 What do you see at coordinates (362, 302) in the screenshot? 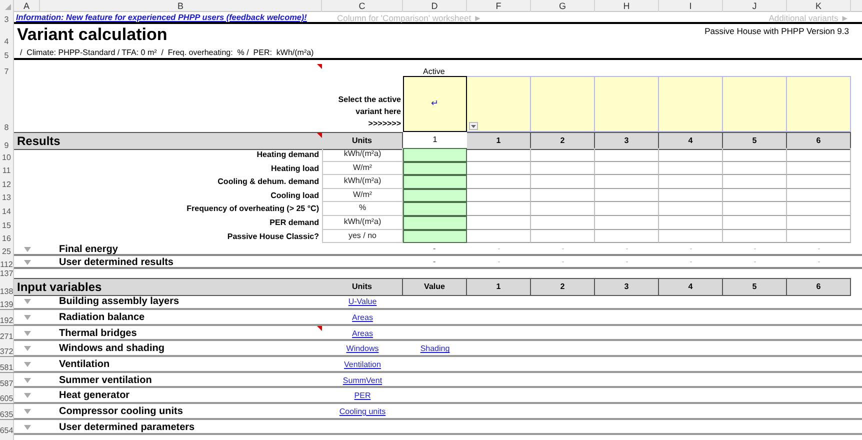
I see `units-link: U-Value` at bounding box center [362, 302].